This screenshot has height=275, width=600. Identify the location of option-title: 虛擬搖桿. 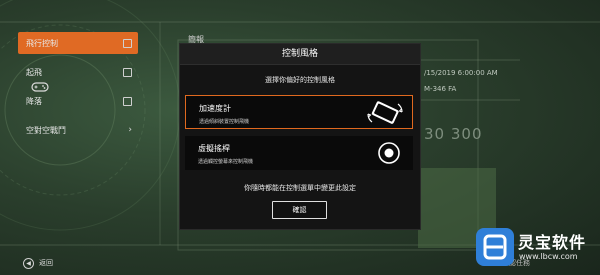
(214, 148).